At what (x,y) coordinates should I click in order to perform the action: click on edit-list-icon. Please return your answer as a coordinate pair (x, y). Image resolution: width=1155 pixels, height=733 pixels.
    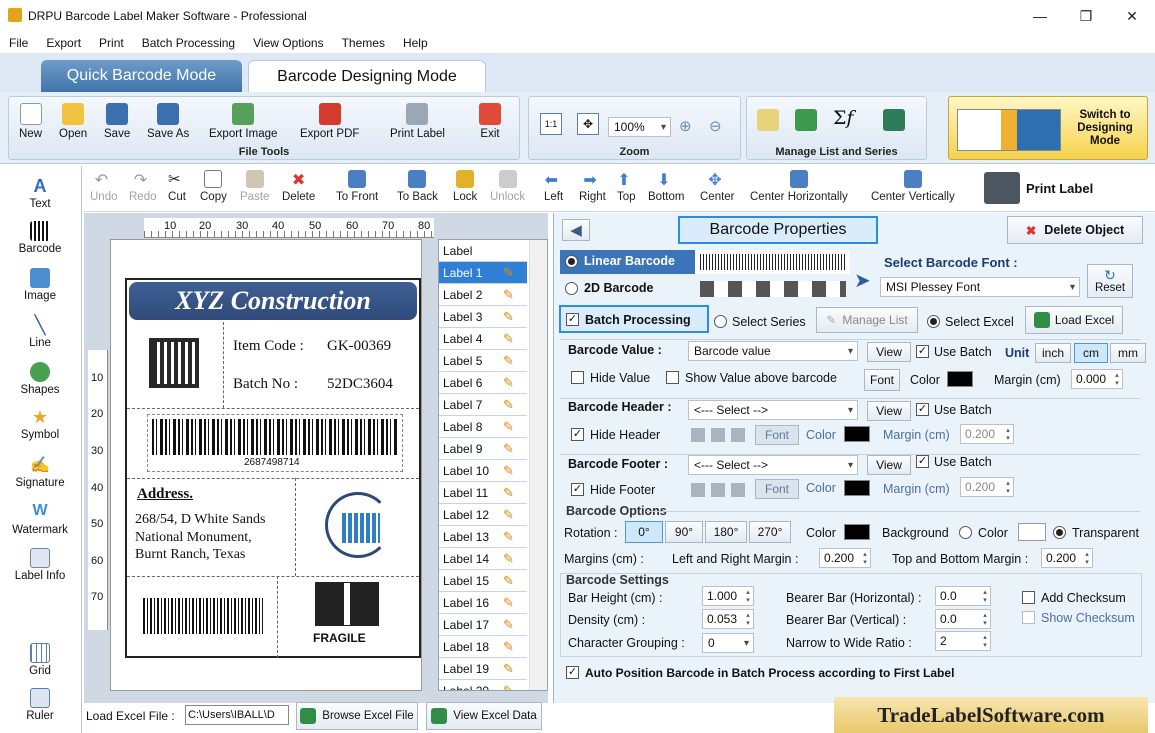
    Looking at the image, I should click on (768, 120).